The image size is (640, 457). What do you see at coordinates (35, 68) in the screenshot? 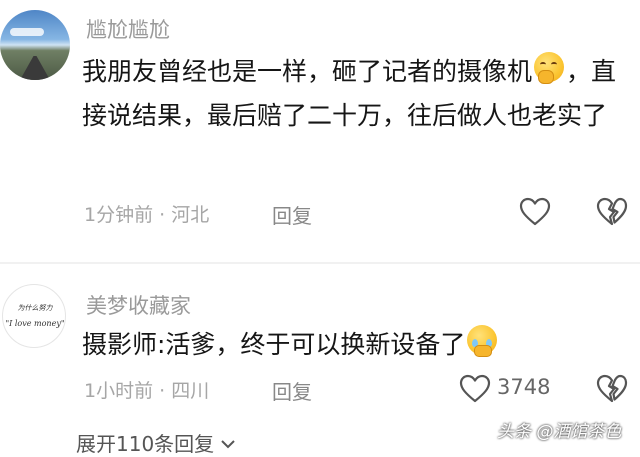
I see `avatar-road` at bounding box center [35, 68].